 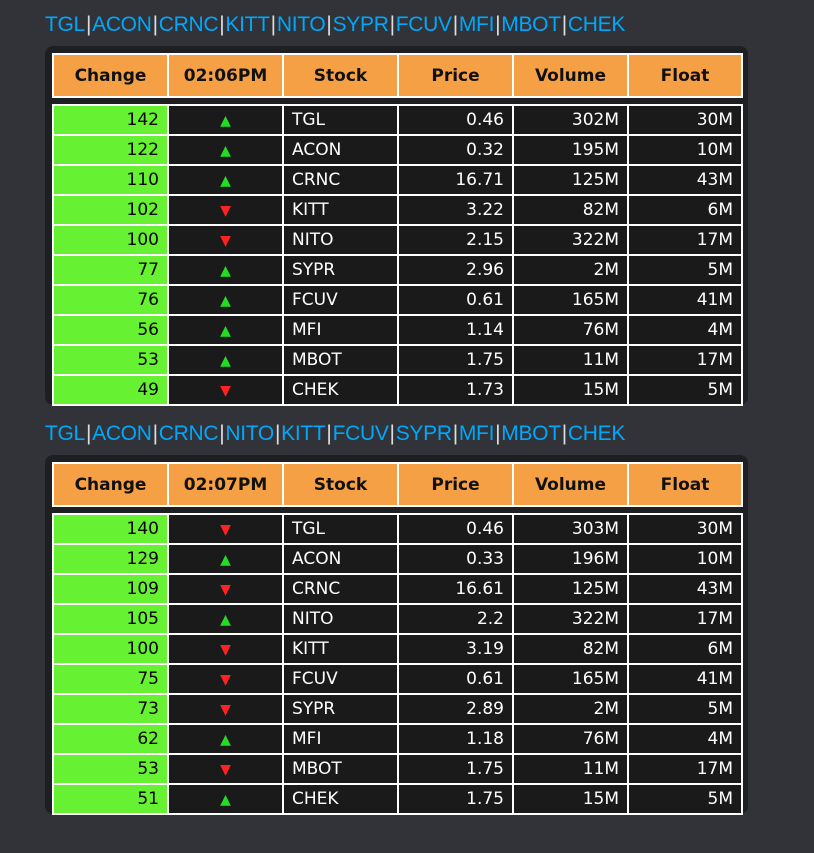 What do you see at coordinates (455, 739) in the screenshot?
I see `price-cell: 1.18` at bounding box center [455, 739].